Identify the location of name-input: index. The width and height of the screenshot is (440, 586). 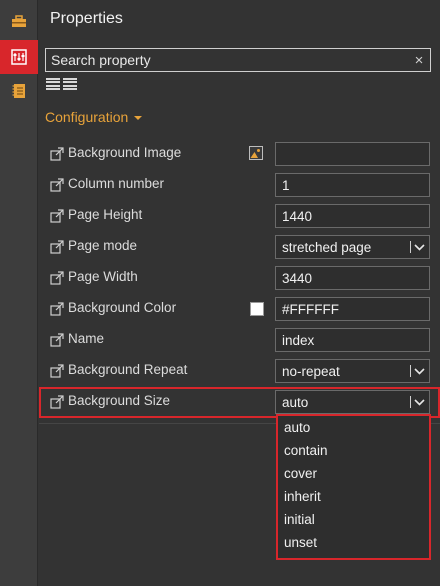
(352, 340).